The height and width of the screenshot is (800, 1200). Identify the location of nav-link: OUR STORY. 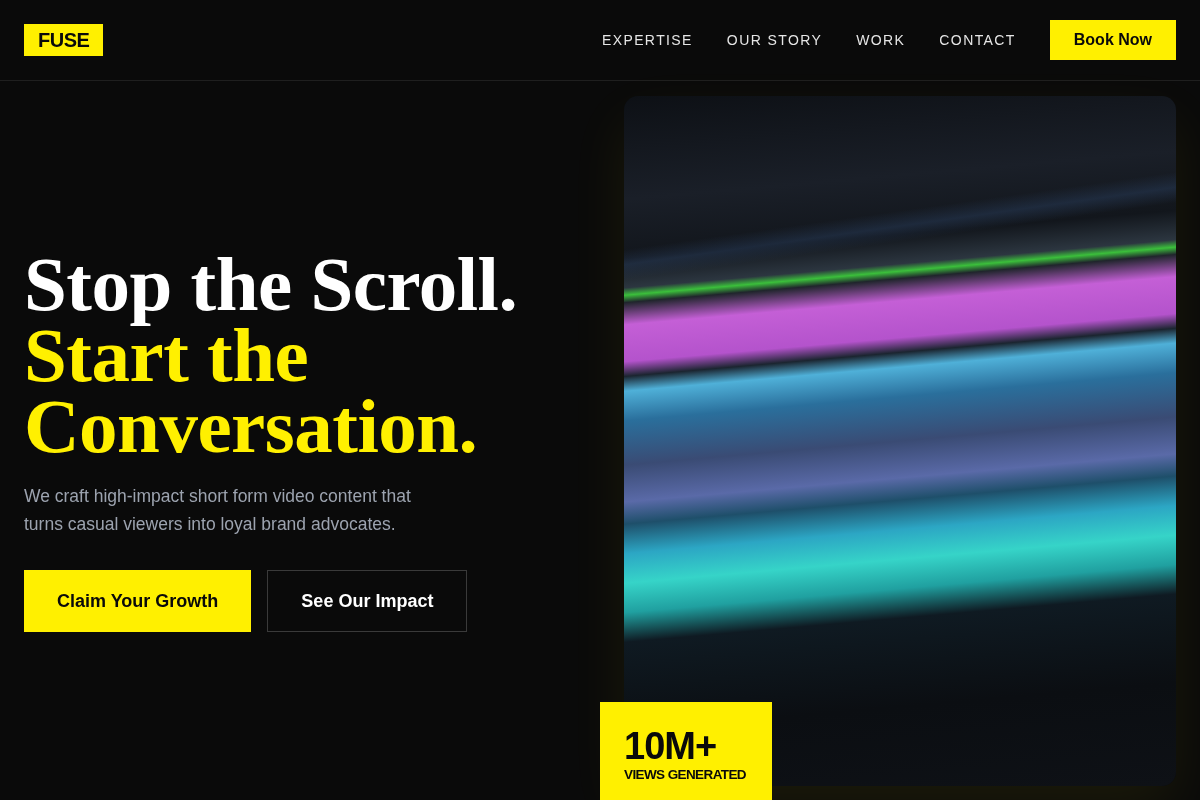
(774, 40).